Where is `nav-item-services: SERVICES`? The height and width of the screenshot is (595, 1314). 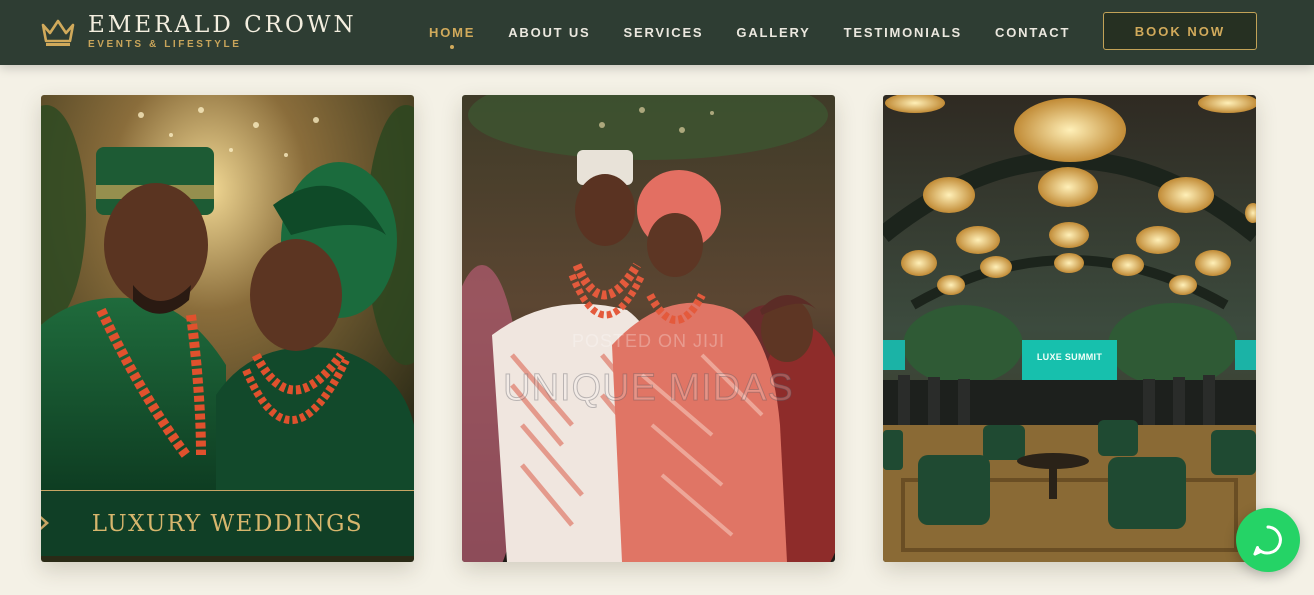
nav-item-services: SERVICES is located at coordinates (664, 32).